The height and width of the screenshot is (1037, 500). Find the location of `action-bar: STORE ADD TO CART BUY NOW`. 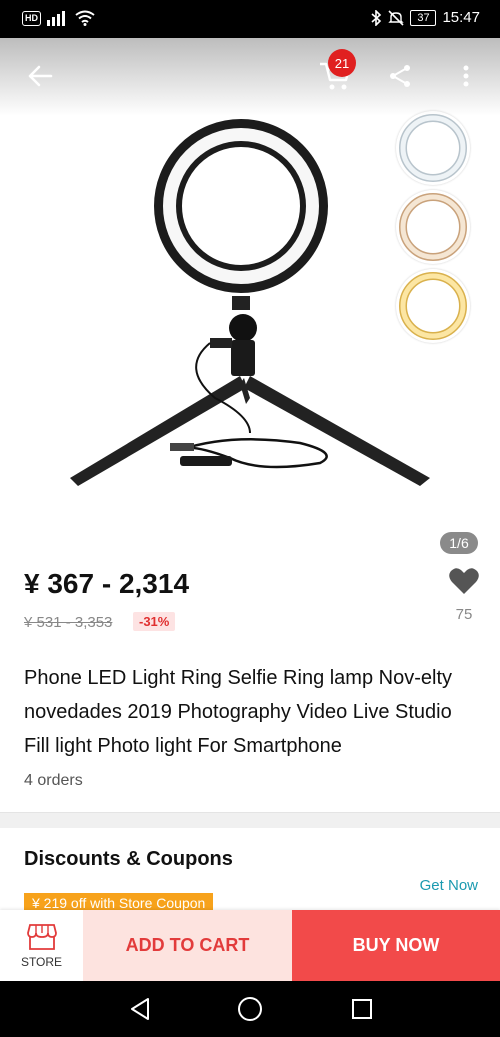

action-bar: STORE ADD TO CART BUY NOW is located at coordinates (250, 945).